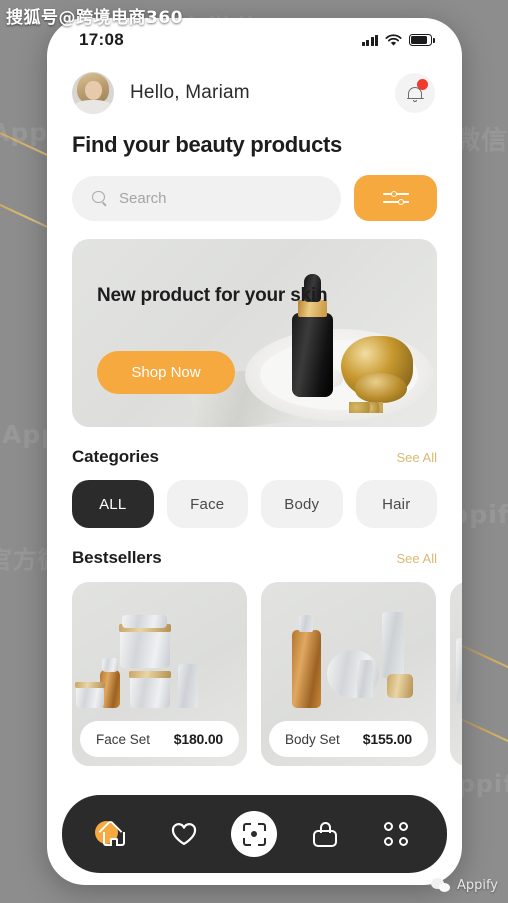 The image size is (508, 903). Describe the element at coordinates (312, 355) in the screenshot. I see `banner-prop-serum-bottle` at that location.